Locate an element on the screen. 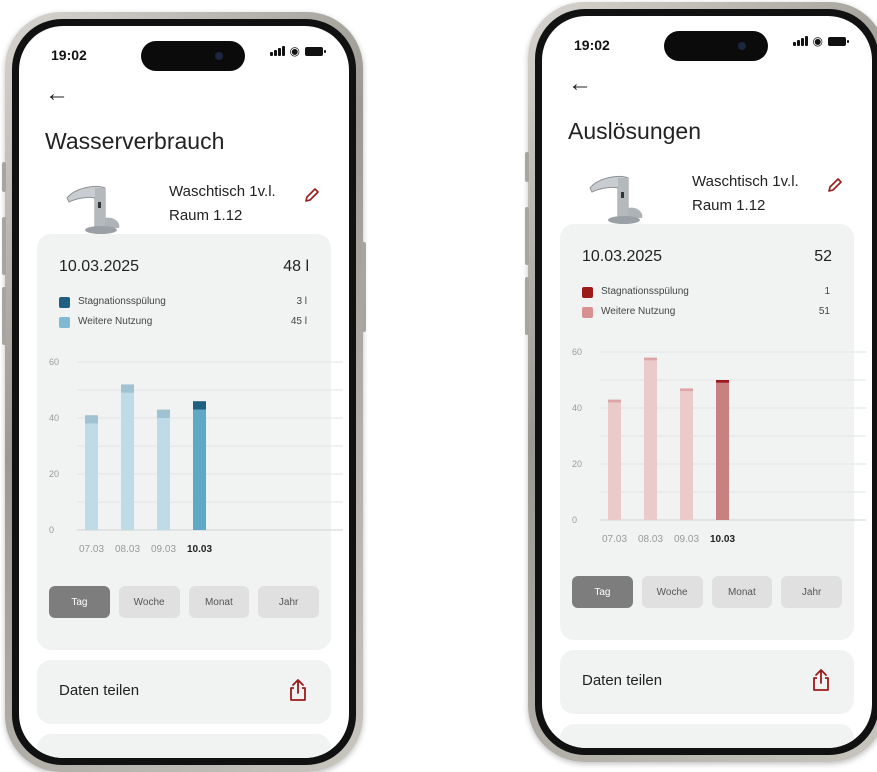 The height and width of the screenshot is (772, 877). legend-item-usage: Weitere Nutzung 51 is located at coordinates (706, 313).